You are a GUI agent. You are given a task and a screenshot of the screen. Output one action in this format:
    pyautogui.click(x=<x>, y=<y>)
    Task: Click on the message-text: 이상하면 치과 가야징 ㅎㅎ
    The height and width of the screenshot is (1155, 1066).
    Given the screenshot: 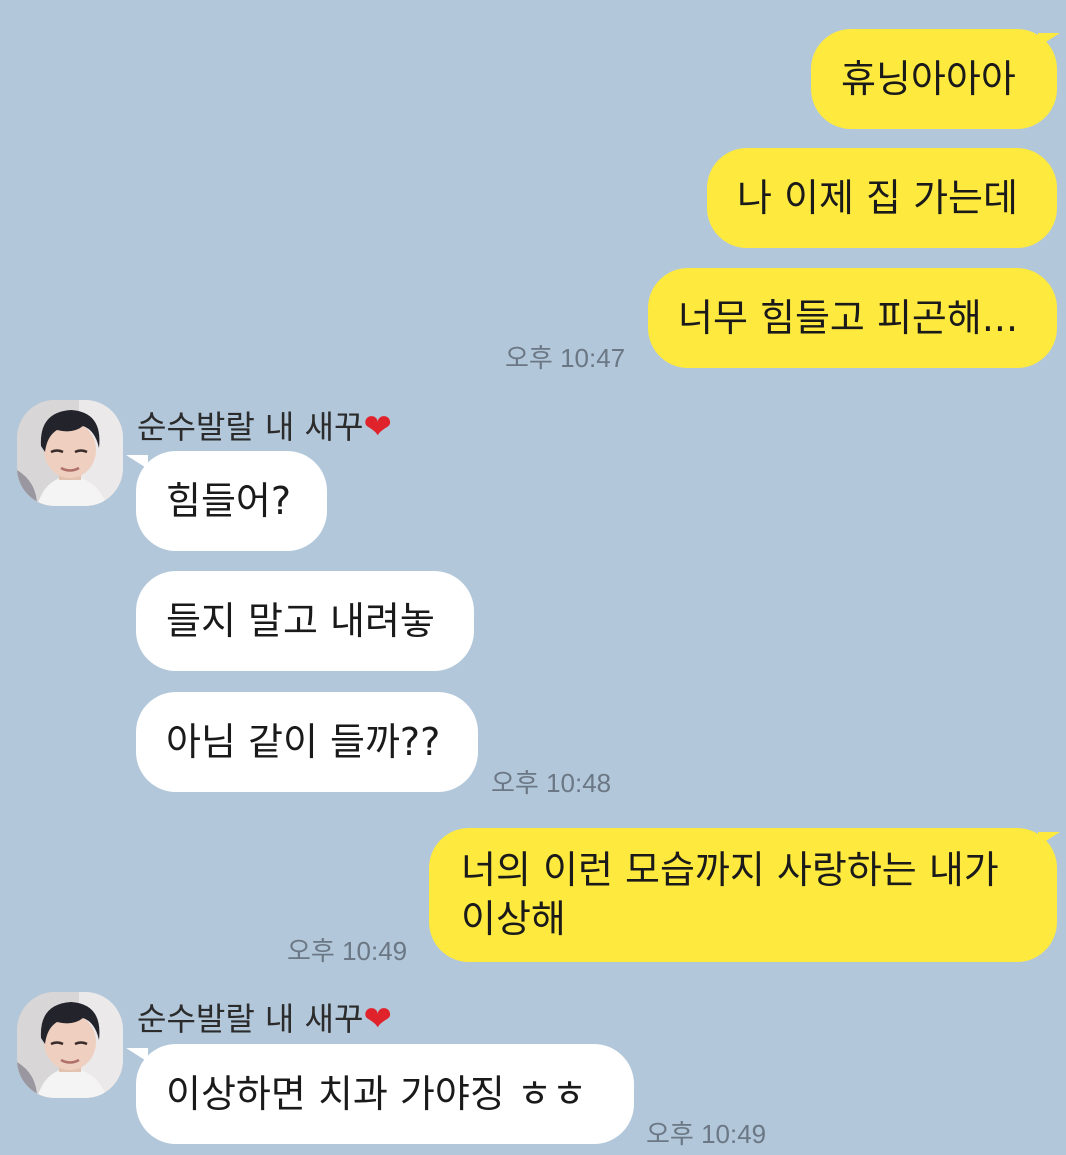 What is the action you would take?
    pyautogui.click(x=376, y=1094)
    